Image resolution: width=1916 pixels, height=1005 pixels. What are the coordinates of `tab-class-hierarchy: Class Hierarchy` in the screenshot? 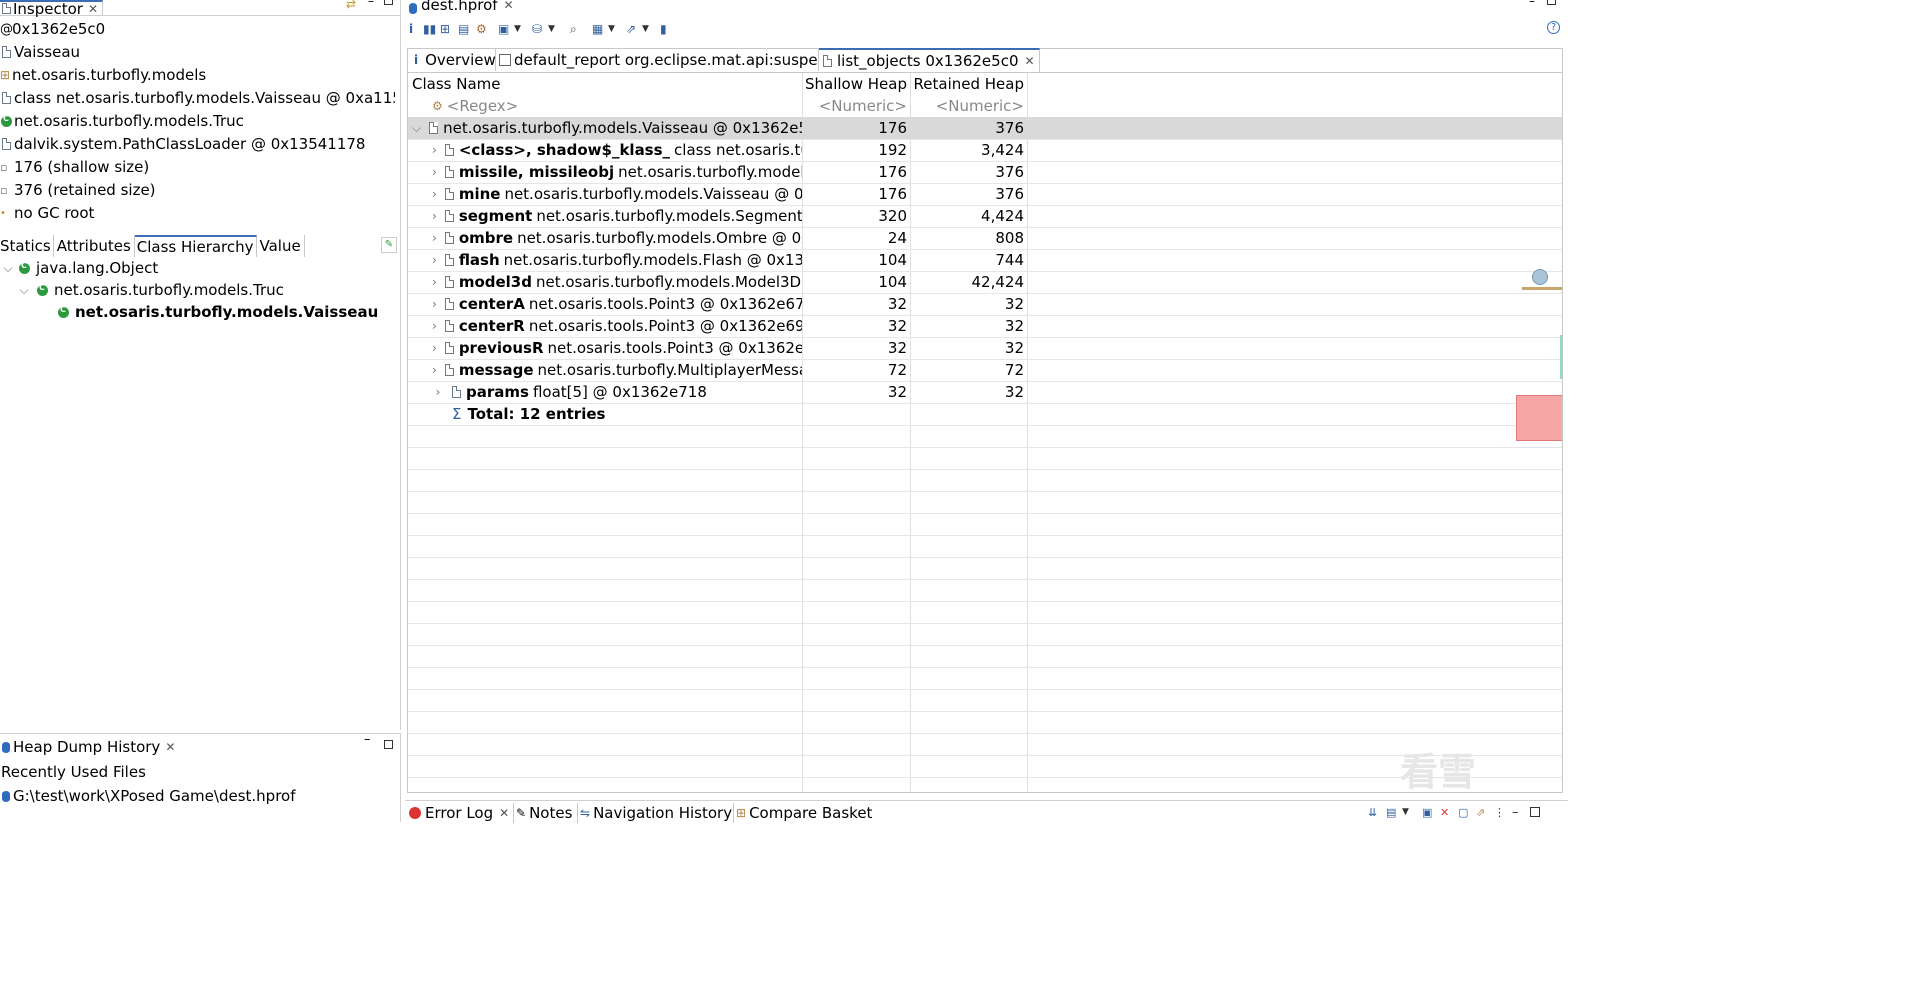 It's located at (195, 246).